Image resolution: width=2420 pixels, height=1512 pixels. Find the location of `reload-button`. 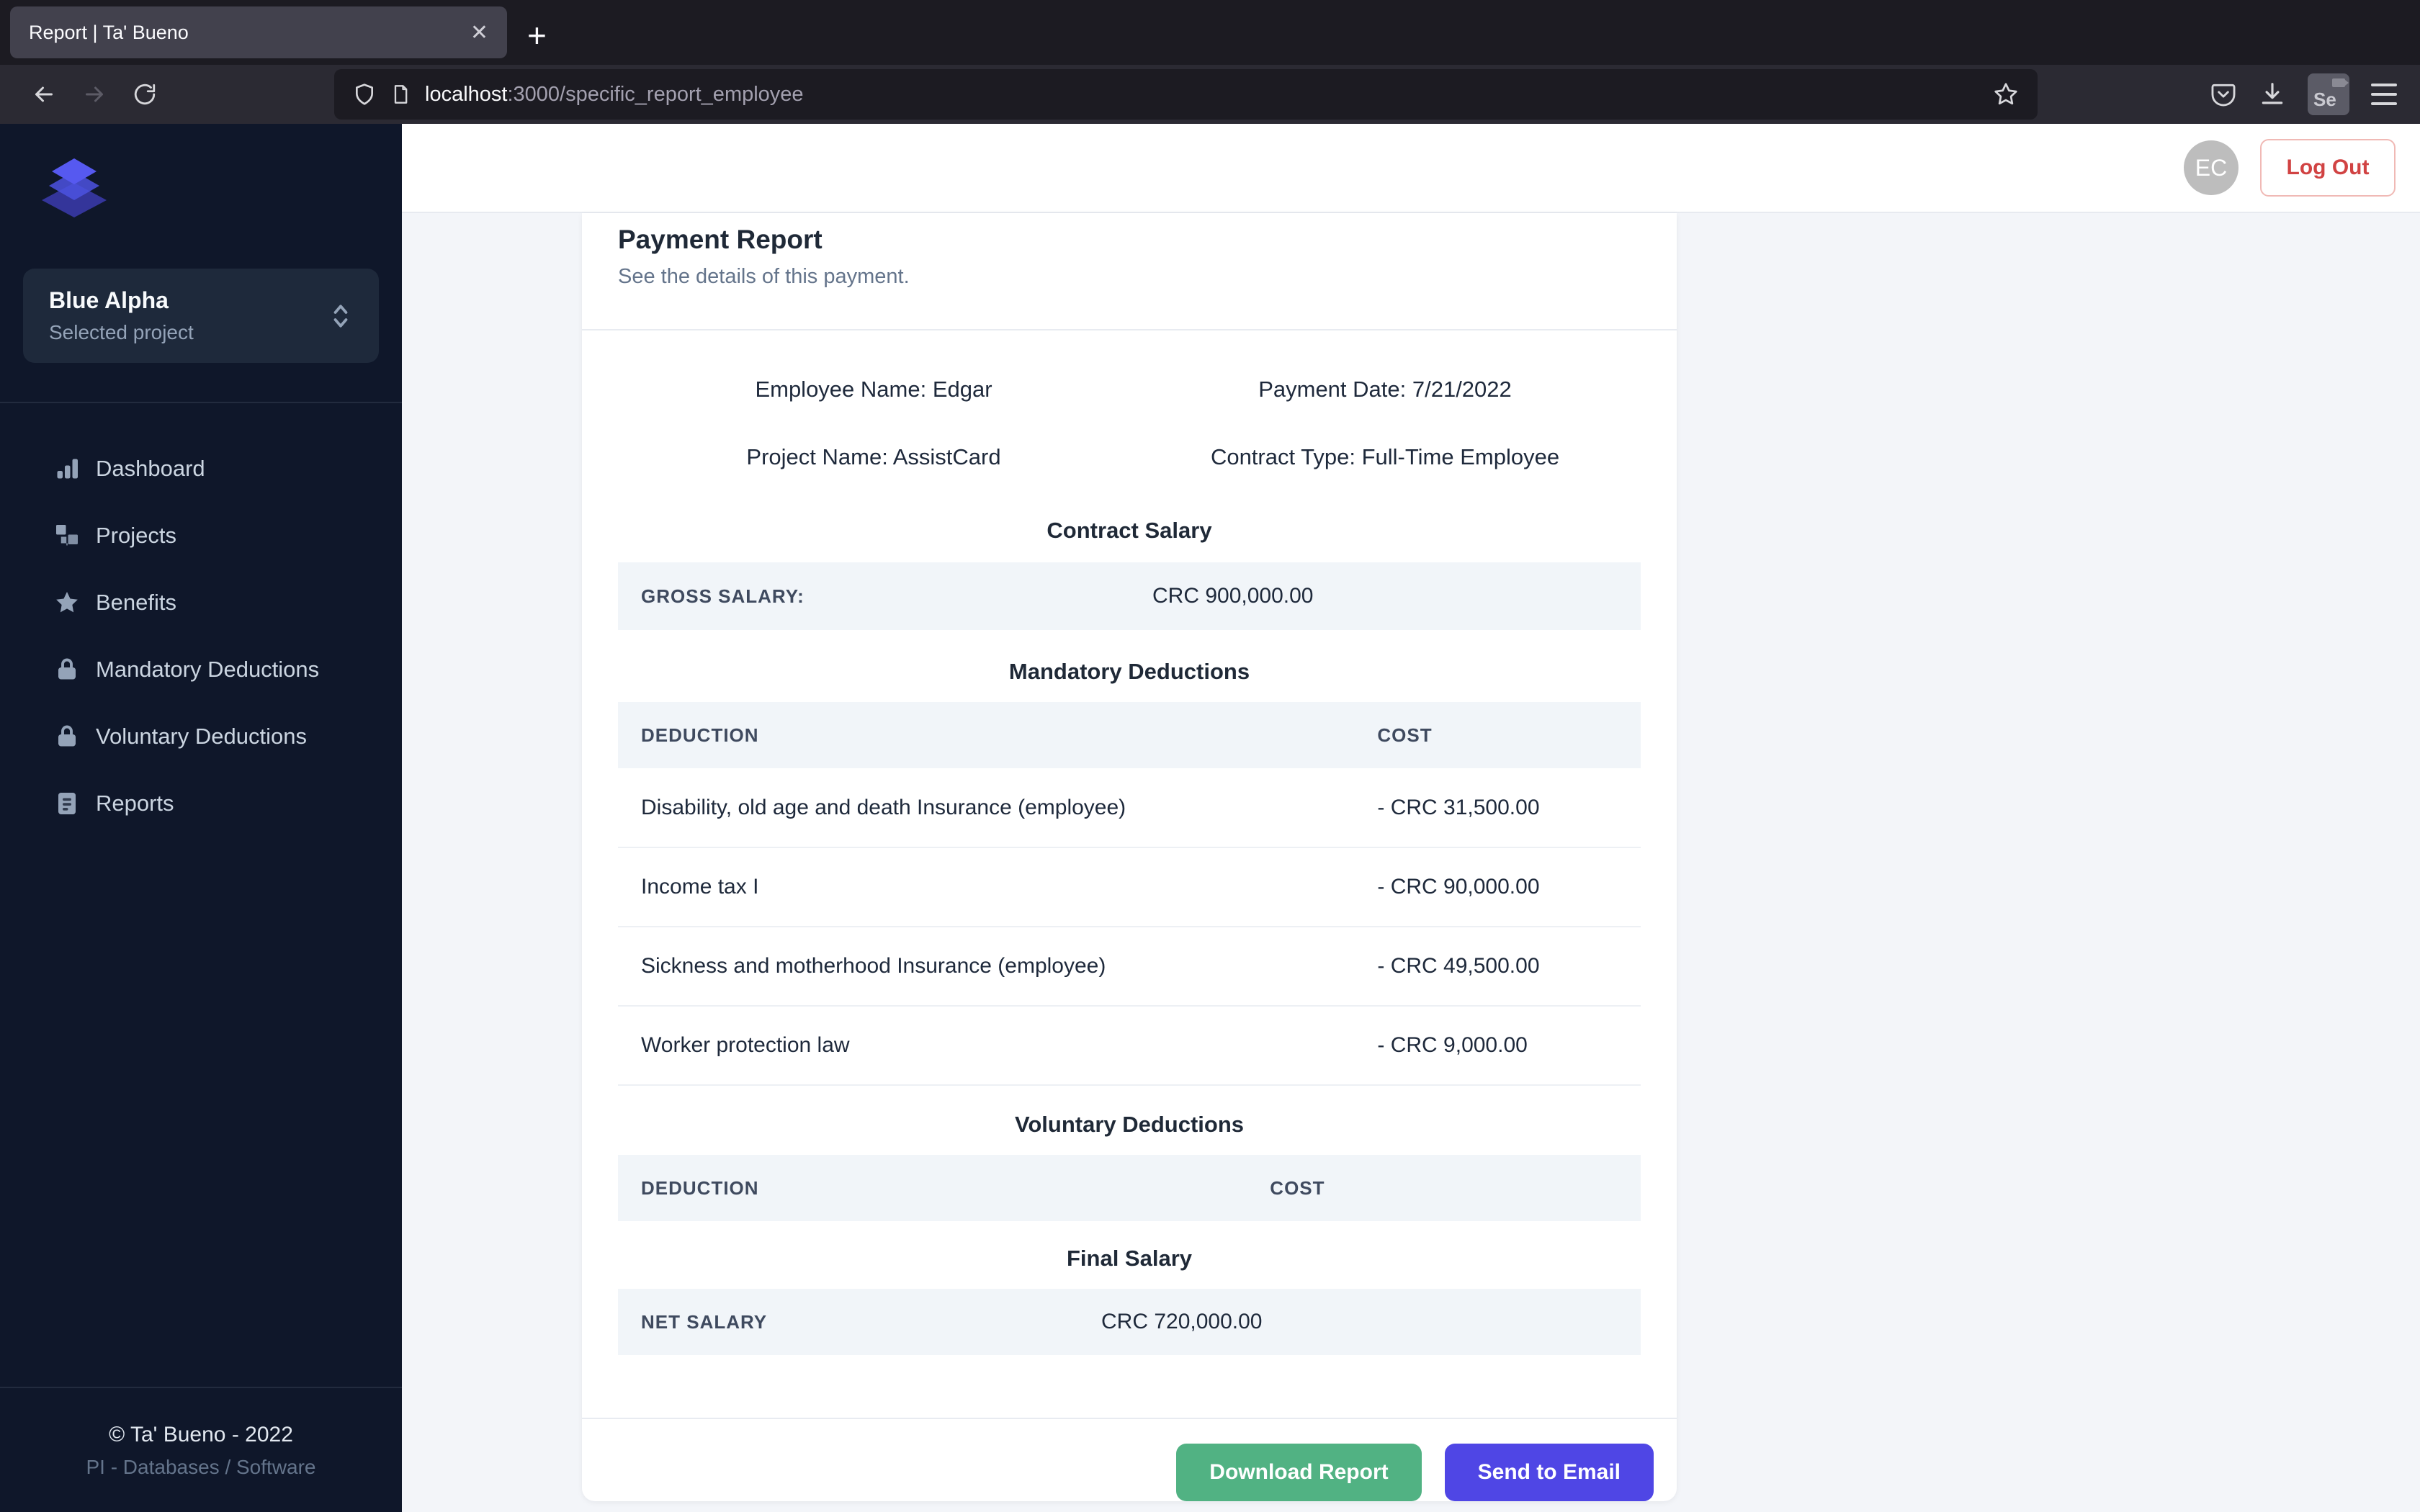

reload-button is located at coordinates (145, 94).